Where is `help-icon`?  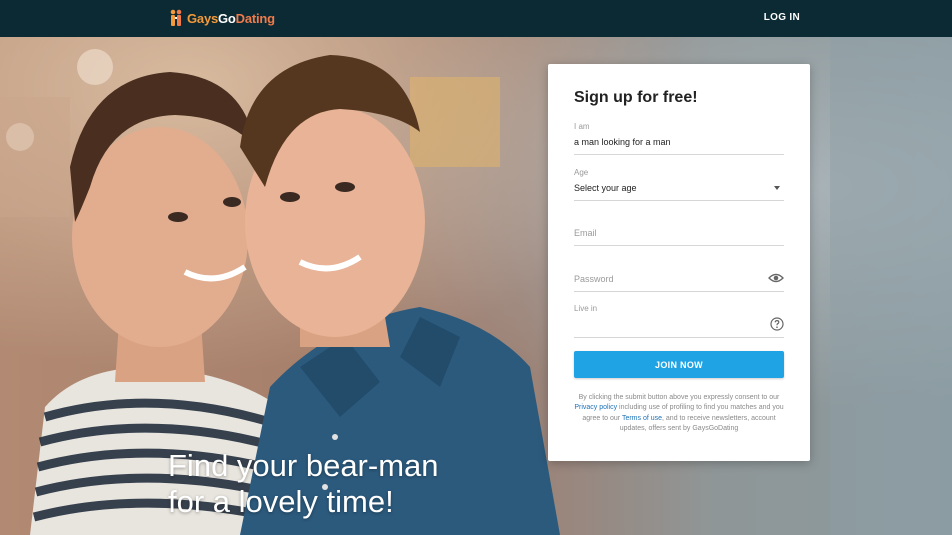 help-icon is located at coordinates (777, 324).